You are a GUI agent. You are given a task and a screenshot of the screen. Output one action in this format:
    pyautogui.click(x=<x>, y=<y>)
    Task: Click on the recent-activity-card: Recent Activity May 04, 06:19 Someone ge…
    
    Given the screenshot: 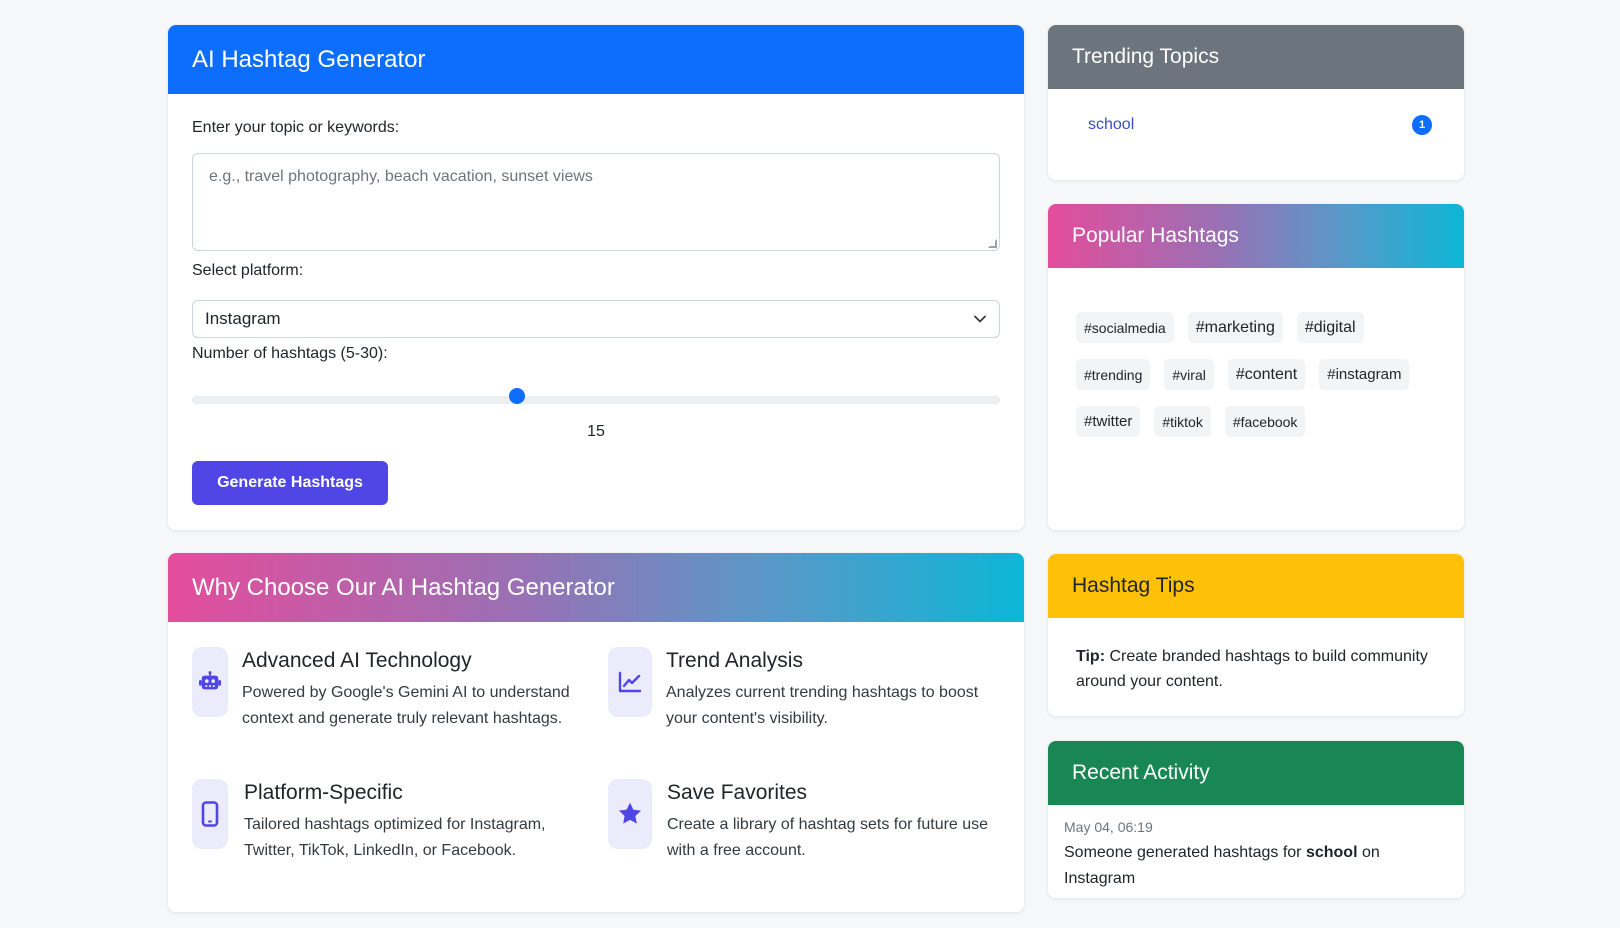 What is the action you would take?
    pyautogui.click(x=1256, y=819)
    